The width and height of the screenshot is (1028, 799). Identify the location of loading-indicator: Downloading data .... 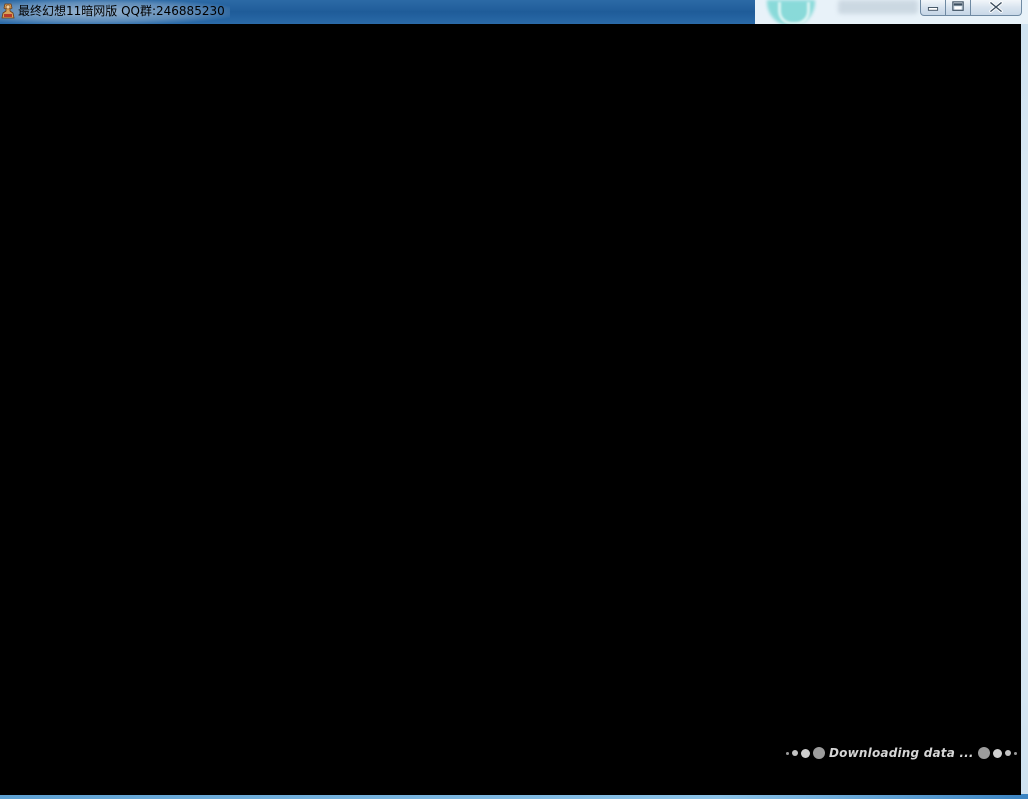
(903, 753).